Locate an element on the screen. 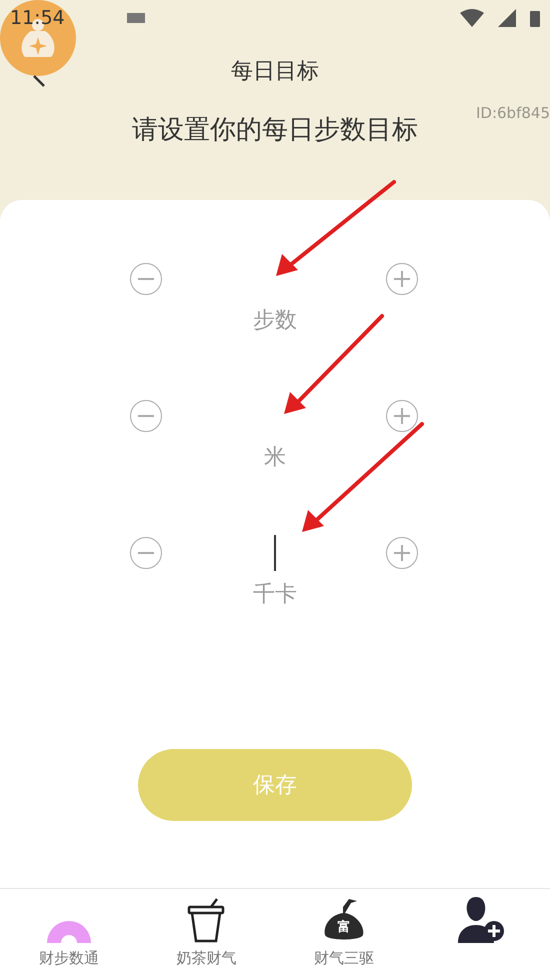 This screenshot has height=977, width=550. user-id: ID:6bf845 is located at coordinates (513, 113).